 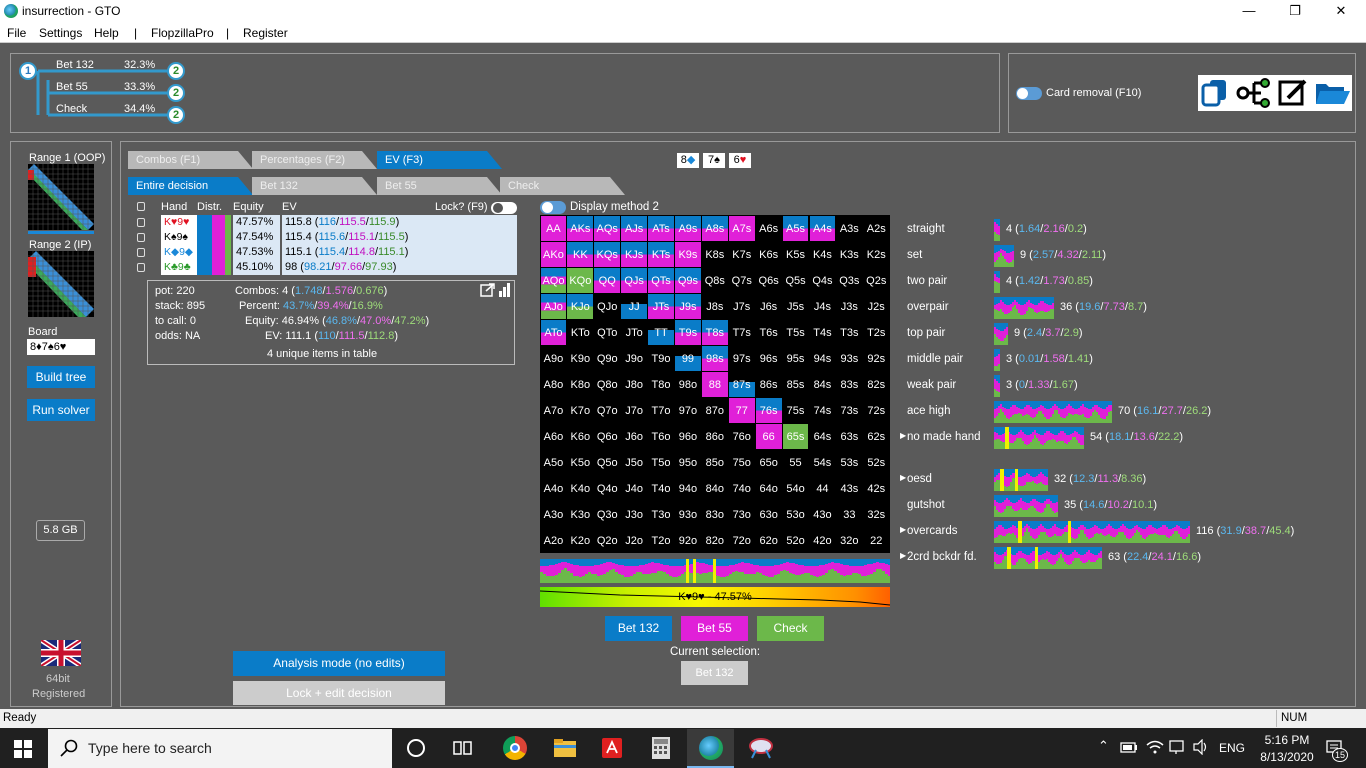 I want to click on hand-cell-Q5o: Q5o, so click(x=607, y=462).